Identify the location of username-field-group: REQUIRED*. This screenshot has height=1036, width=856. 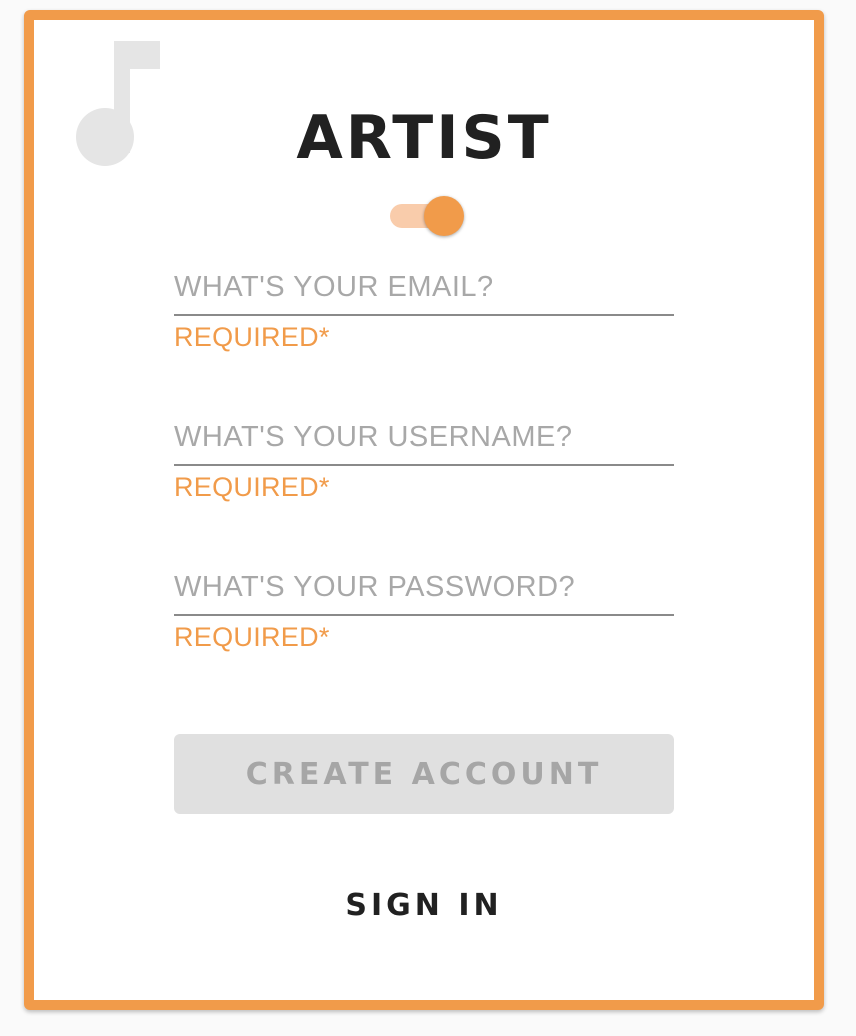
(424, 458).